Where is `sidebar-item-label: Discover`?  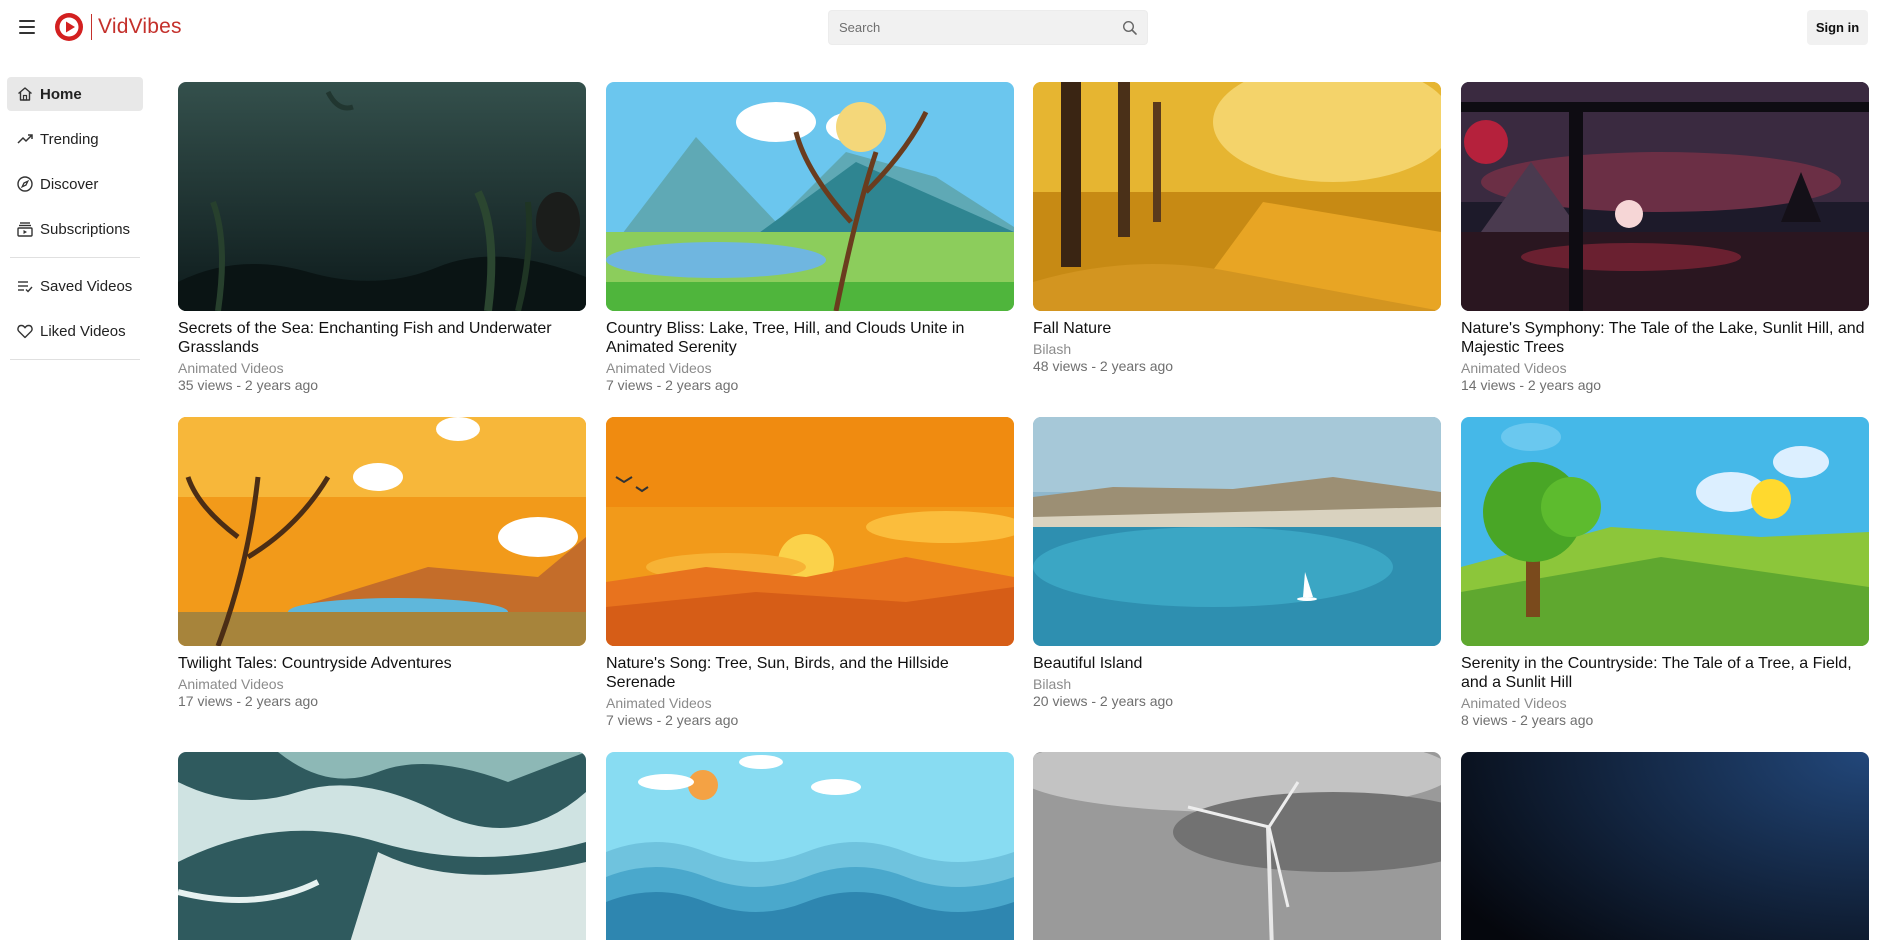 sidebar-item-label: Discover is located at coordinates (69, 184).